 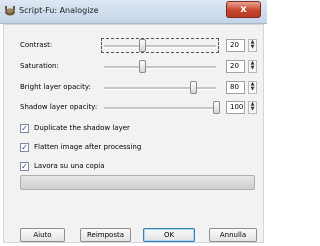 What do you see at coordinates (142, 66) in the screenshot?
I see `saturation-slider-thumb` at bounding box center [142, 66].